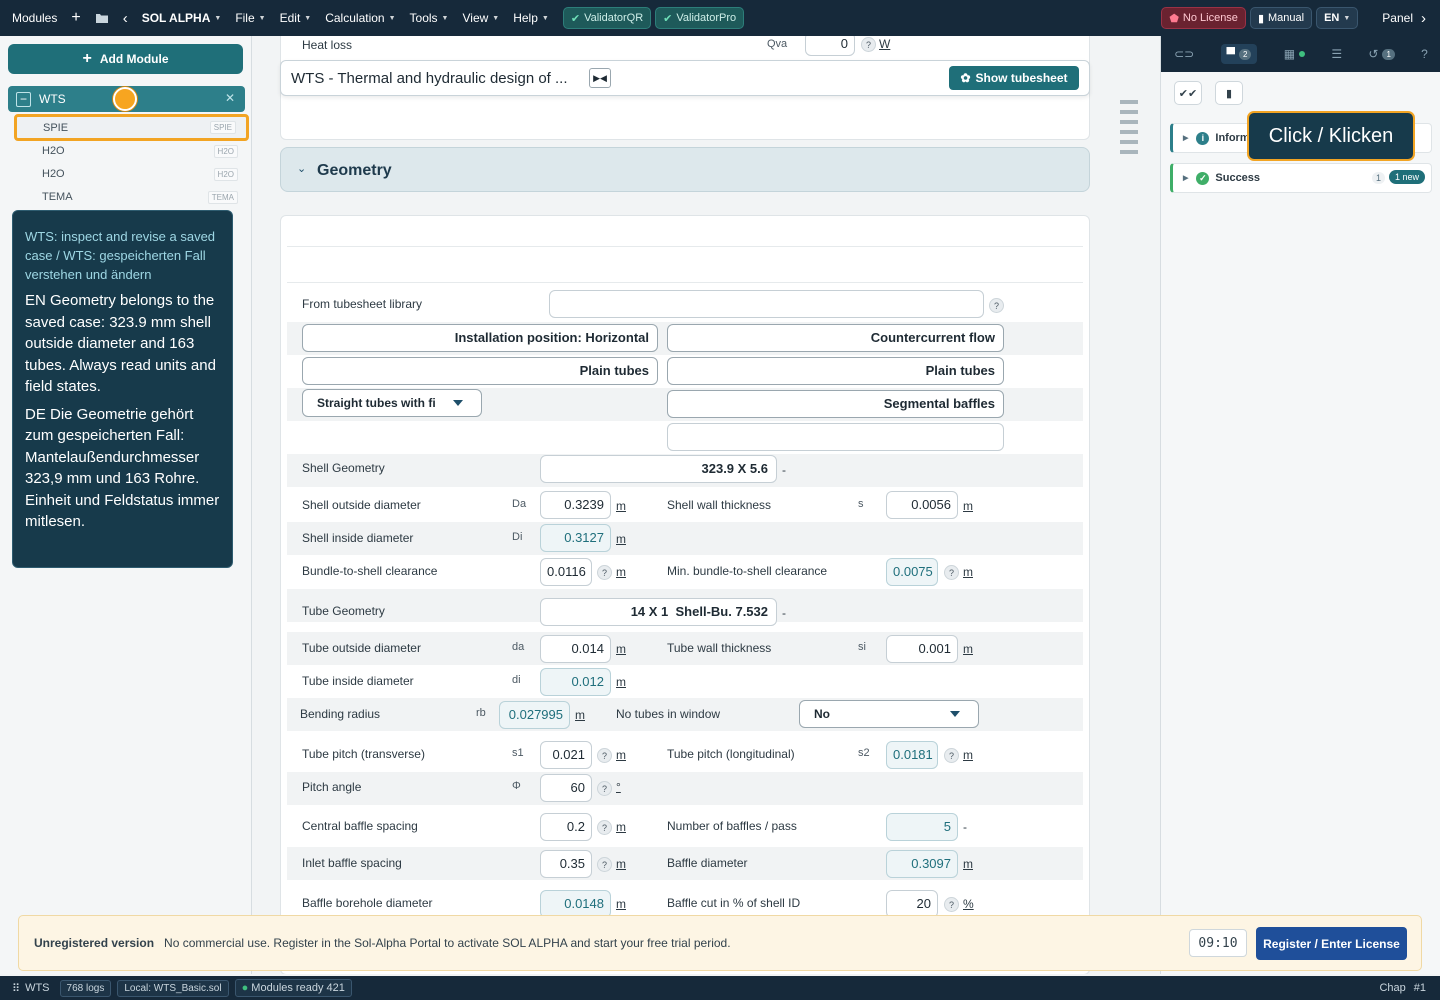 The height and width of the screenshot is (1000, 1440). Describe the element at coordinates (182, 18) in the screenshot. I see `app-menu: SOL ALPHA ▼` at that location.